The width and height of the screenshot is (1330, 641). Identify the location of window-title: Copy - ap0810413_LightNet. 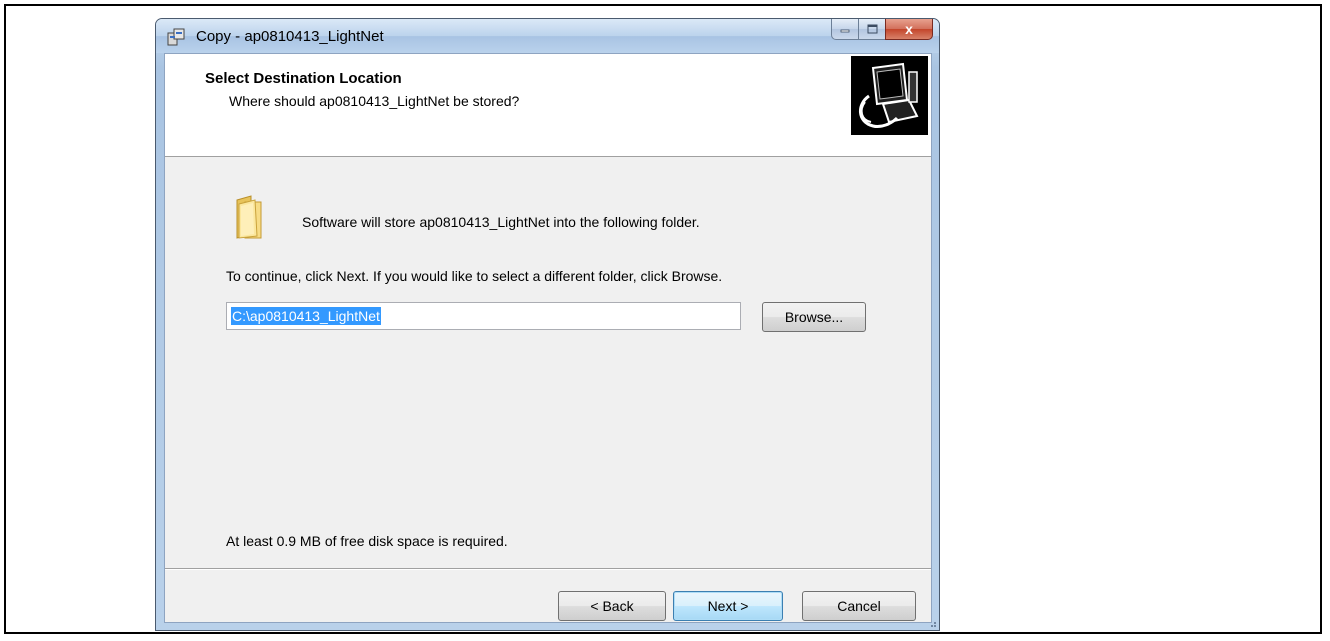
(290, 36).